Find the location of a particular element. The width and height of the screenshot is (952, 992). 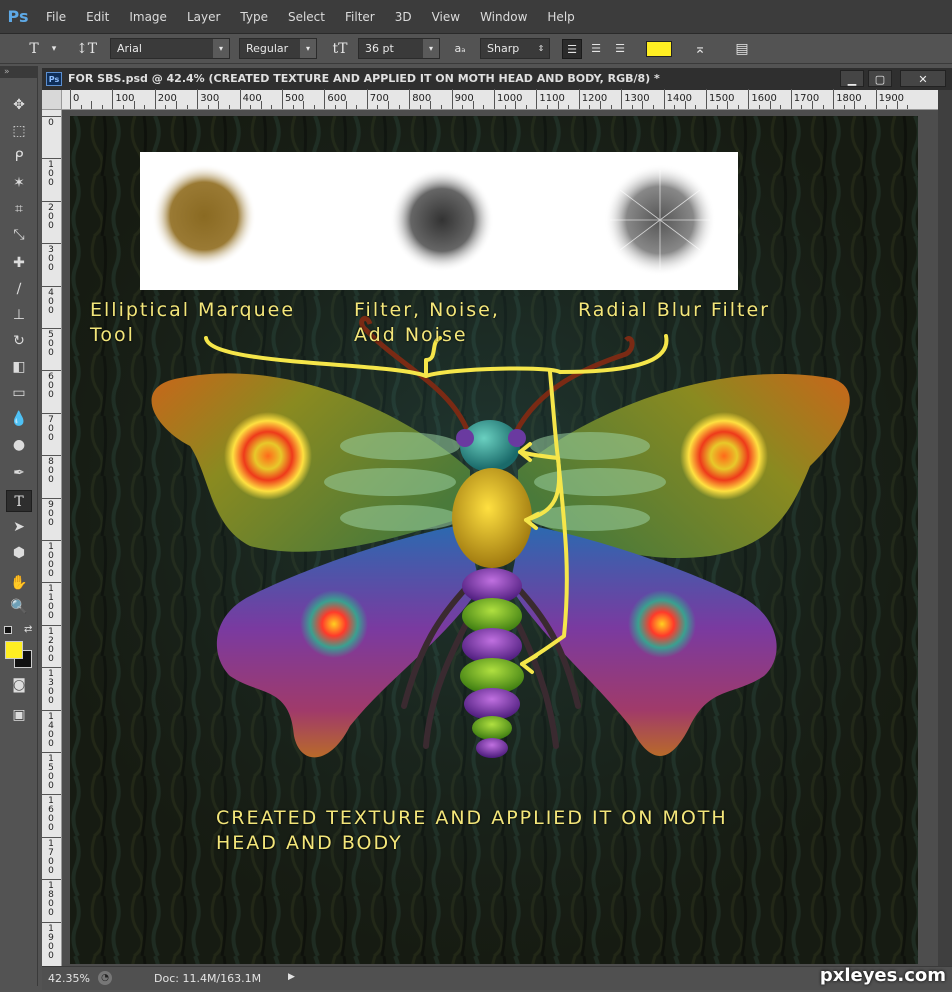

path-selection-icon: ➤ is located at coordinates (19, 527).